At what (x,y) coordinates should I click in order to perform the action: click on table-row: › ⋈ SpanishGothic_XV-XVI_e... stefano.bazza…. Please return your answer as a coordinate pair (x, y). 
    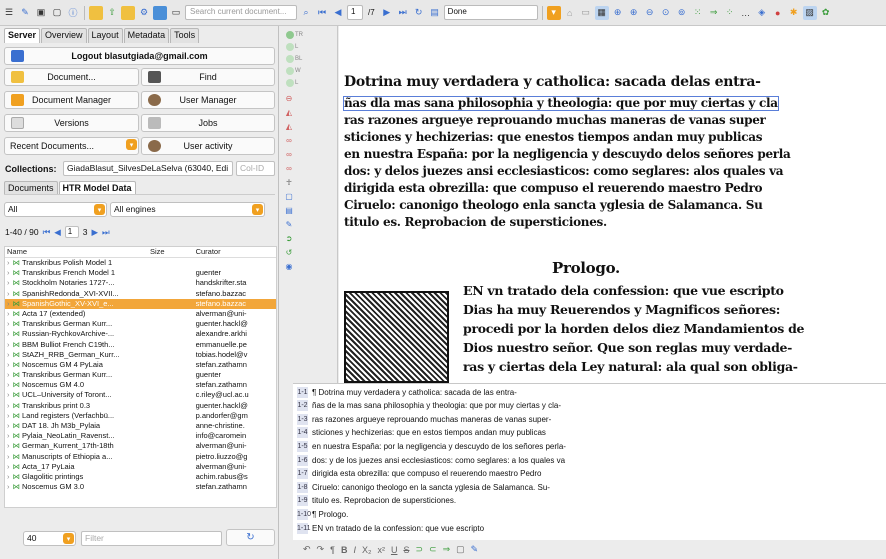
    Looking at the image, I should click on (140, 303).